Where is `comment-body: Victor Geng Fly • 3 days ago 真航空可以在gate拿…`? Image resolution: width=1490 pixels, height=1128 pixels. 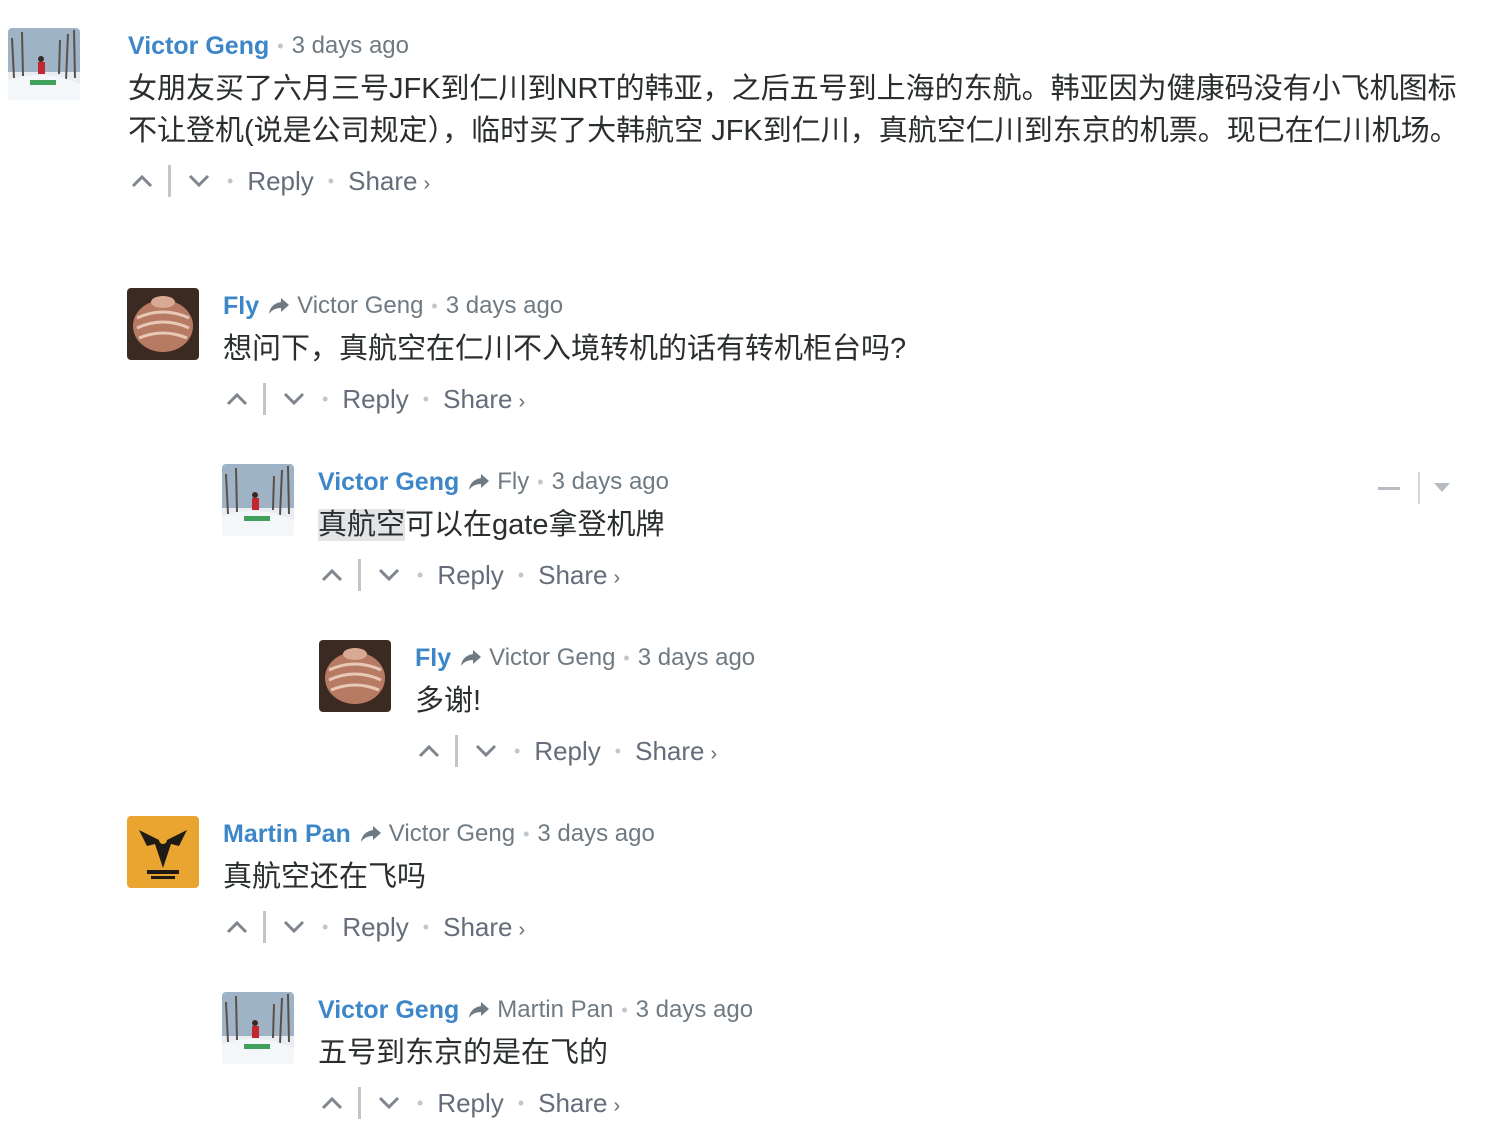
comment-body: Victor Geng Fly • 3 days ago 真航空可以在gate拿… is located at coordinates (898, 532).